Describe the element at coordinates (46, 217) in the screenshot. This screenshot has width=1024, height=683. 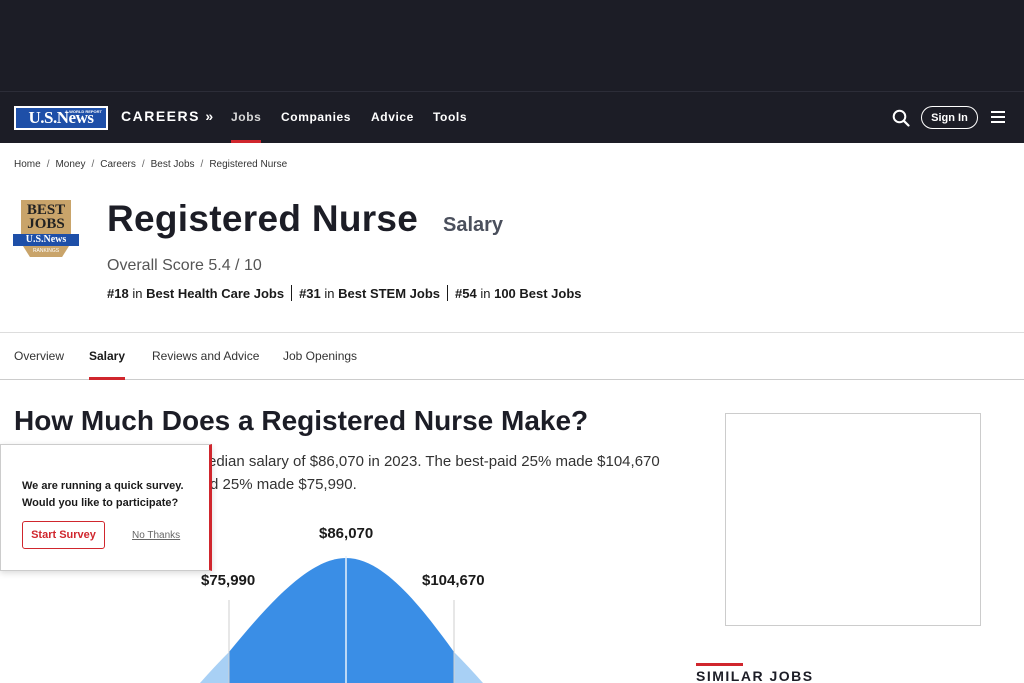
I see `badge-title: BEST JOBS` at that location.